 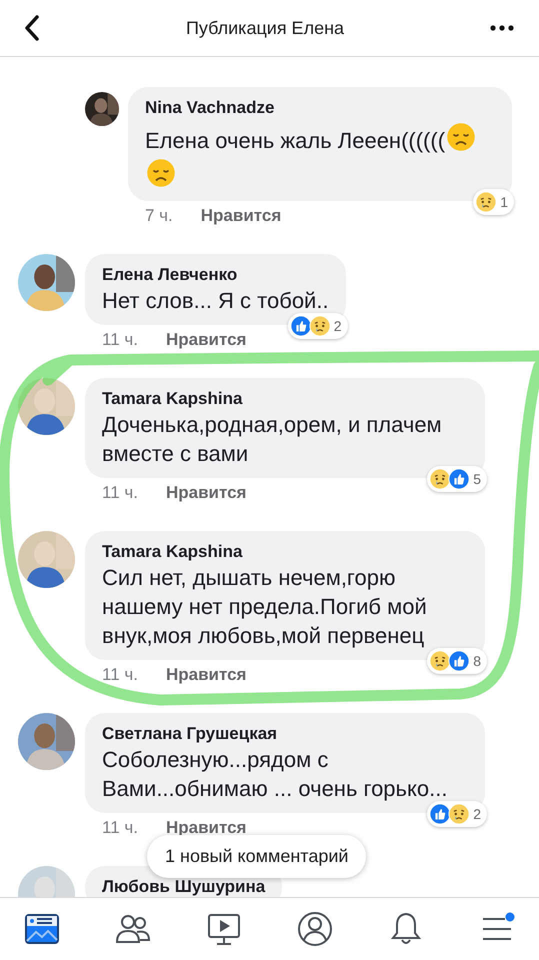 I want to click on reaction-badge: 1, so click(x=493, y=202).